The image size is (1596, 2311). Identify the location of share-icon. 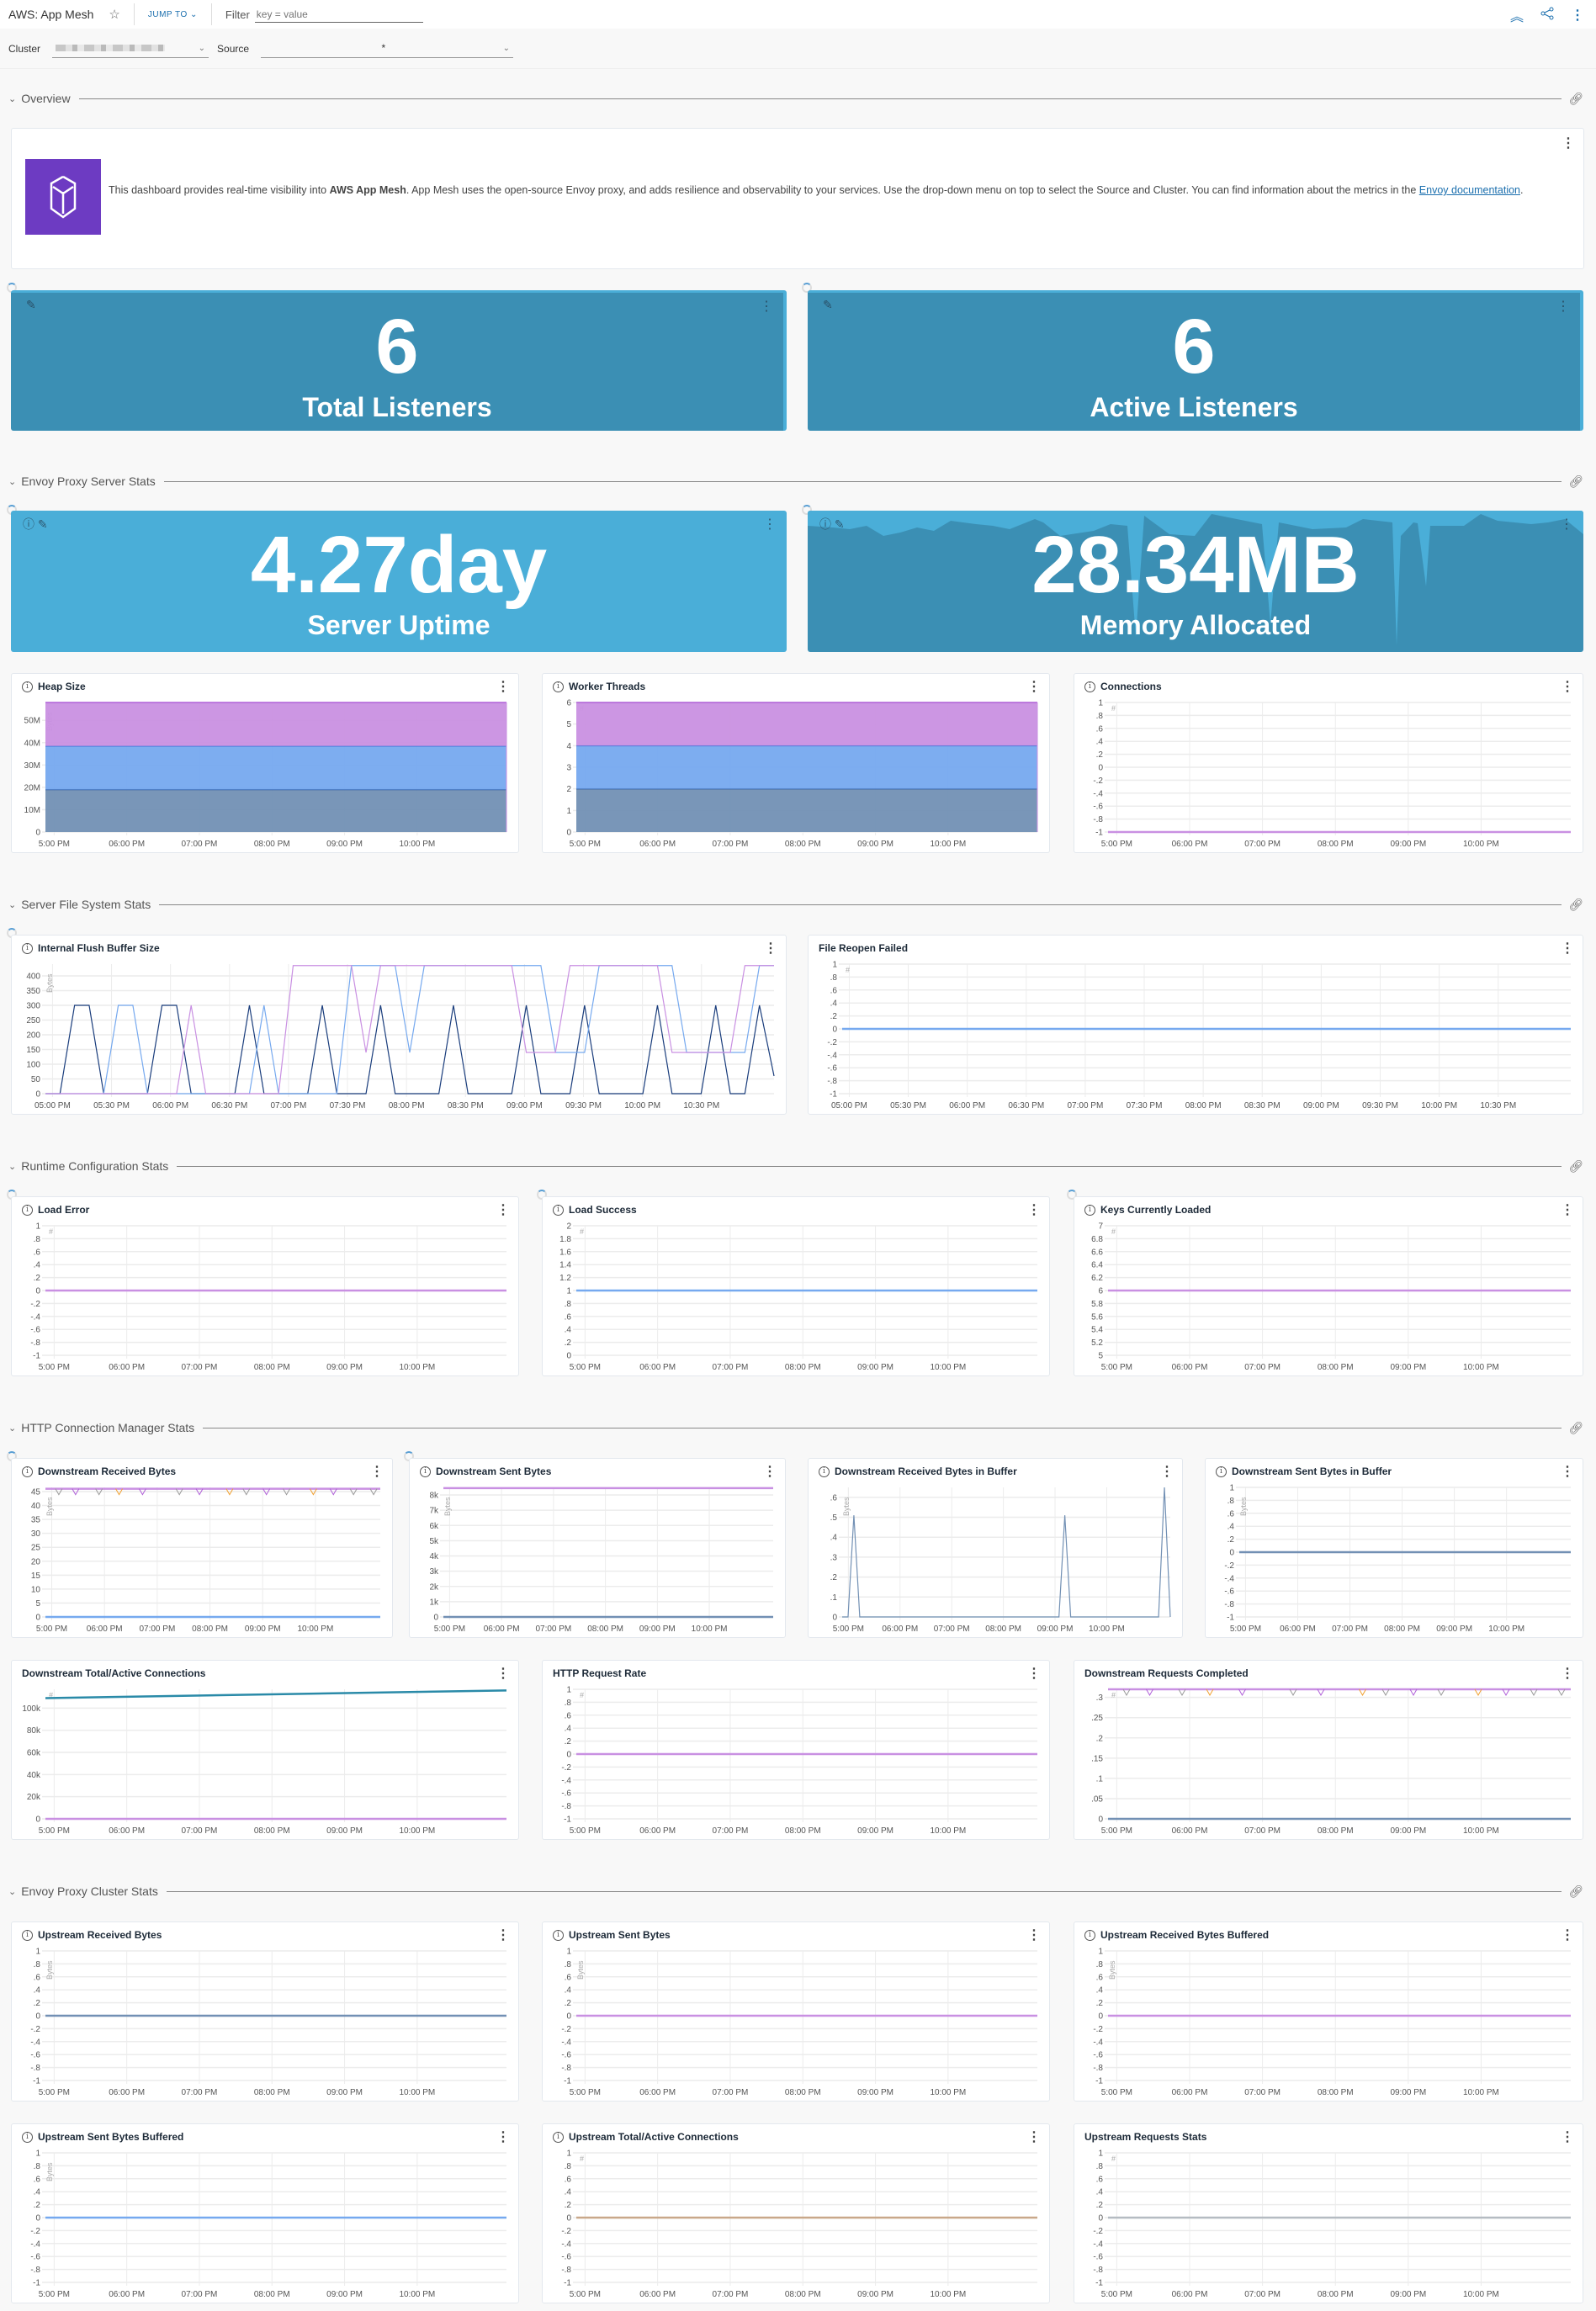
(1547, 15).